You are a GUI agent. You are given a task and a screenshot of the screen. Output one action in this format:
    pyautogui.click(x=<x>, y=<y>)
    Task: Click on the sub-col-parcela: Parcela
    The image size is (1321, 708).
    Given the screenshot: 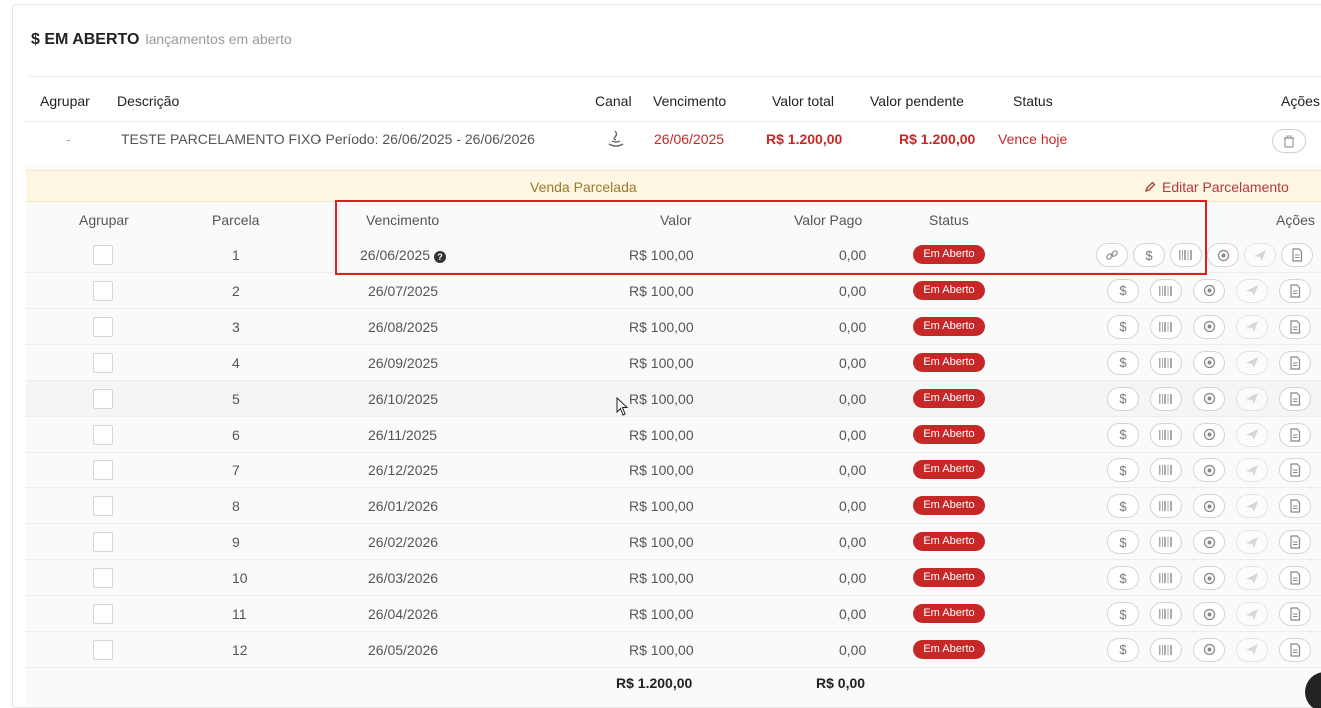 What is the action you would take?
    pyautogui.click(x=236, y=220)
    